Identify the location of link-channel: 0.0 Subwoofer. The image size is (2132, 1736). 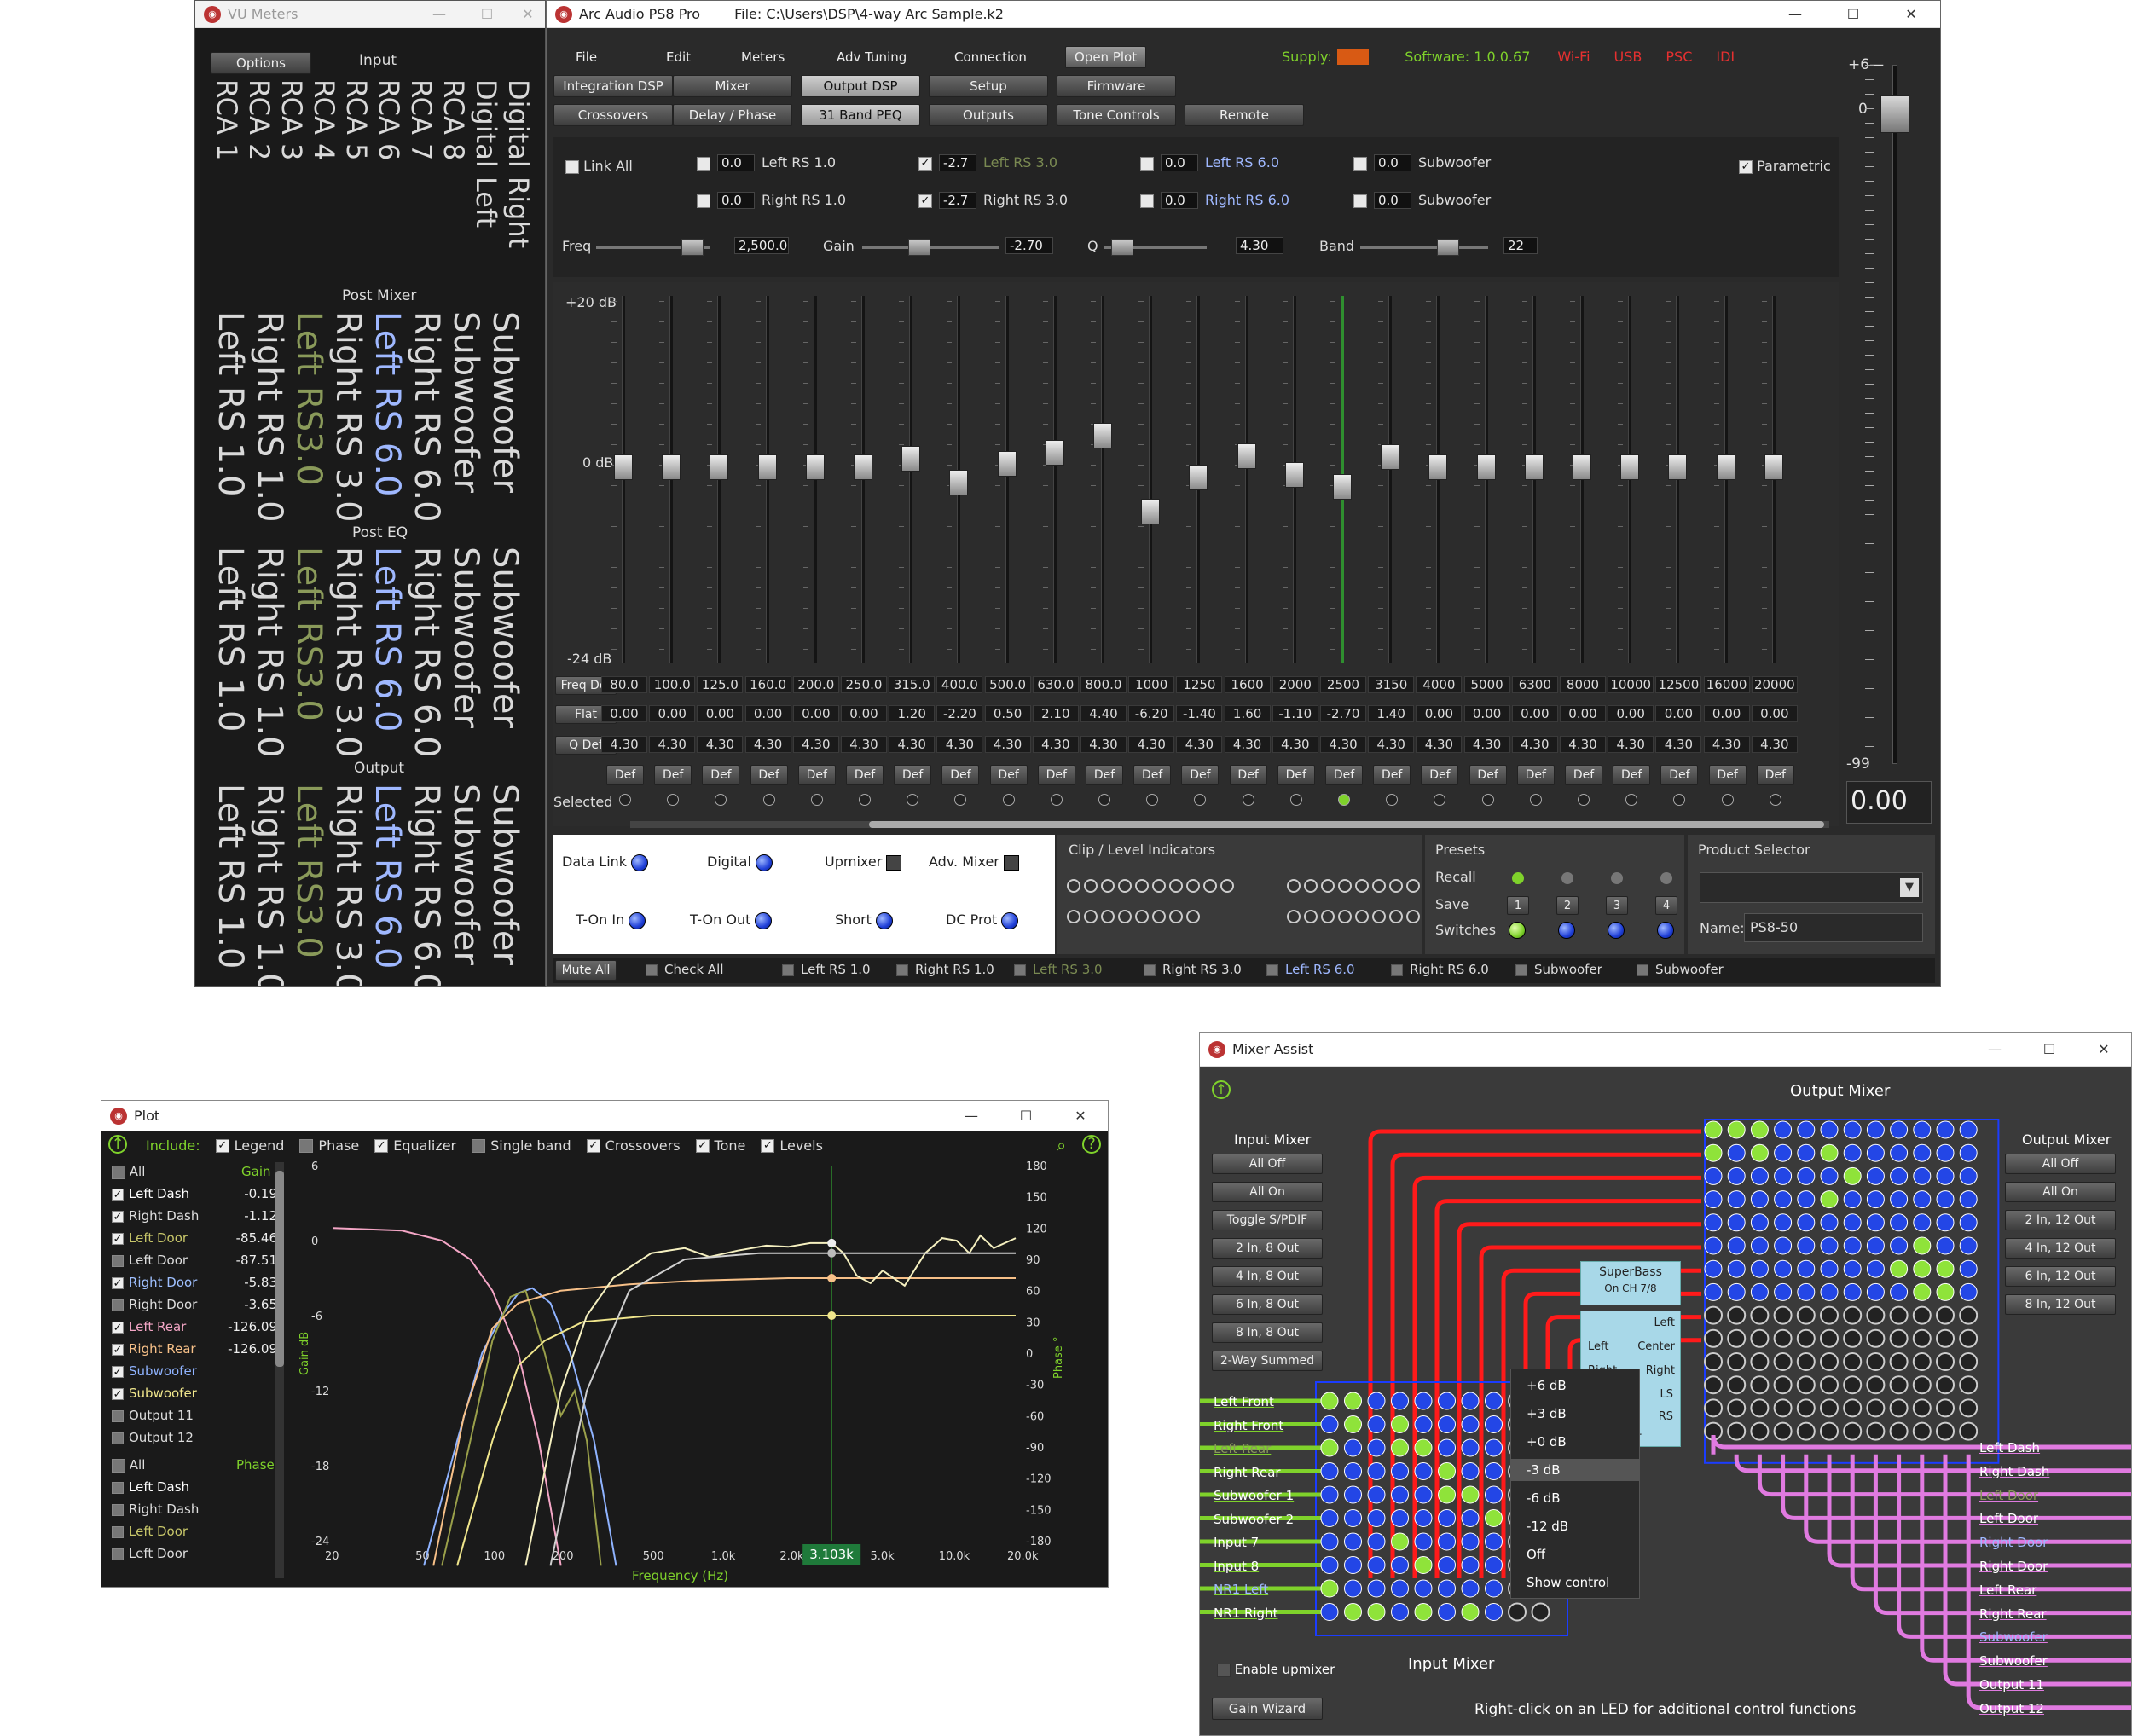
(1422, 162).